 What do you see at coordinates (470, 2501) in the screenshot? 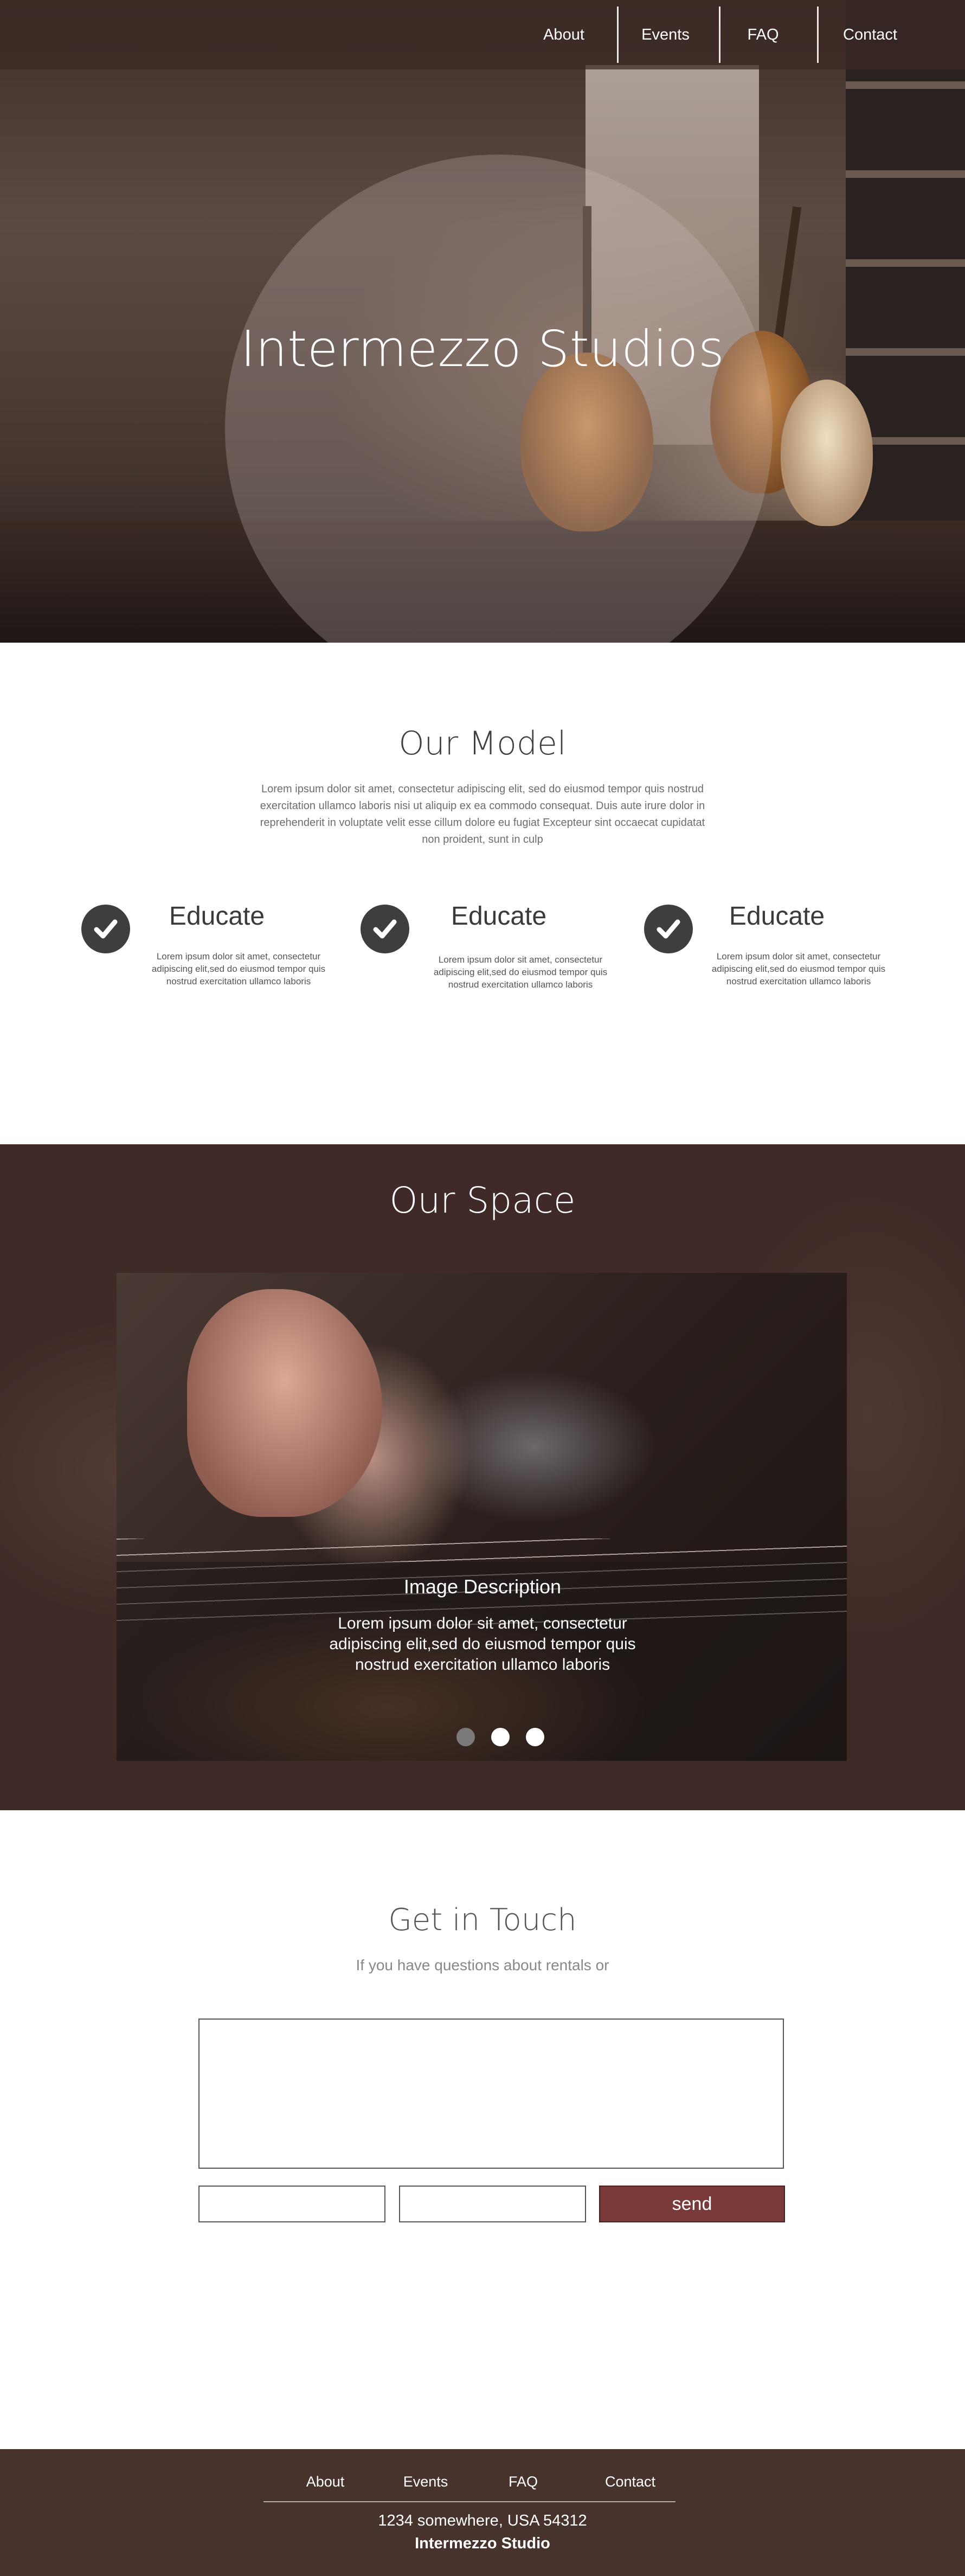
I see `footer-divider` at bounding box center [470, 2501].